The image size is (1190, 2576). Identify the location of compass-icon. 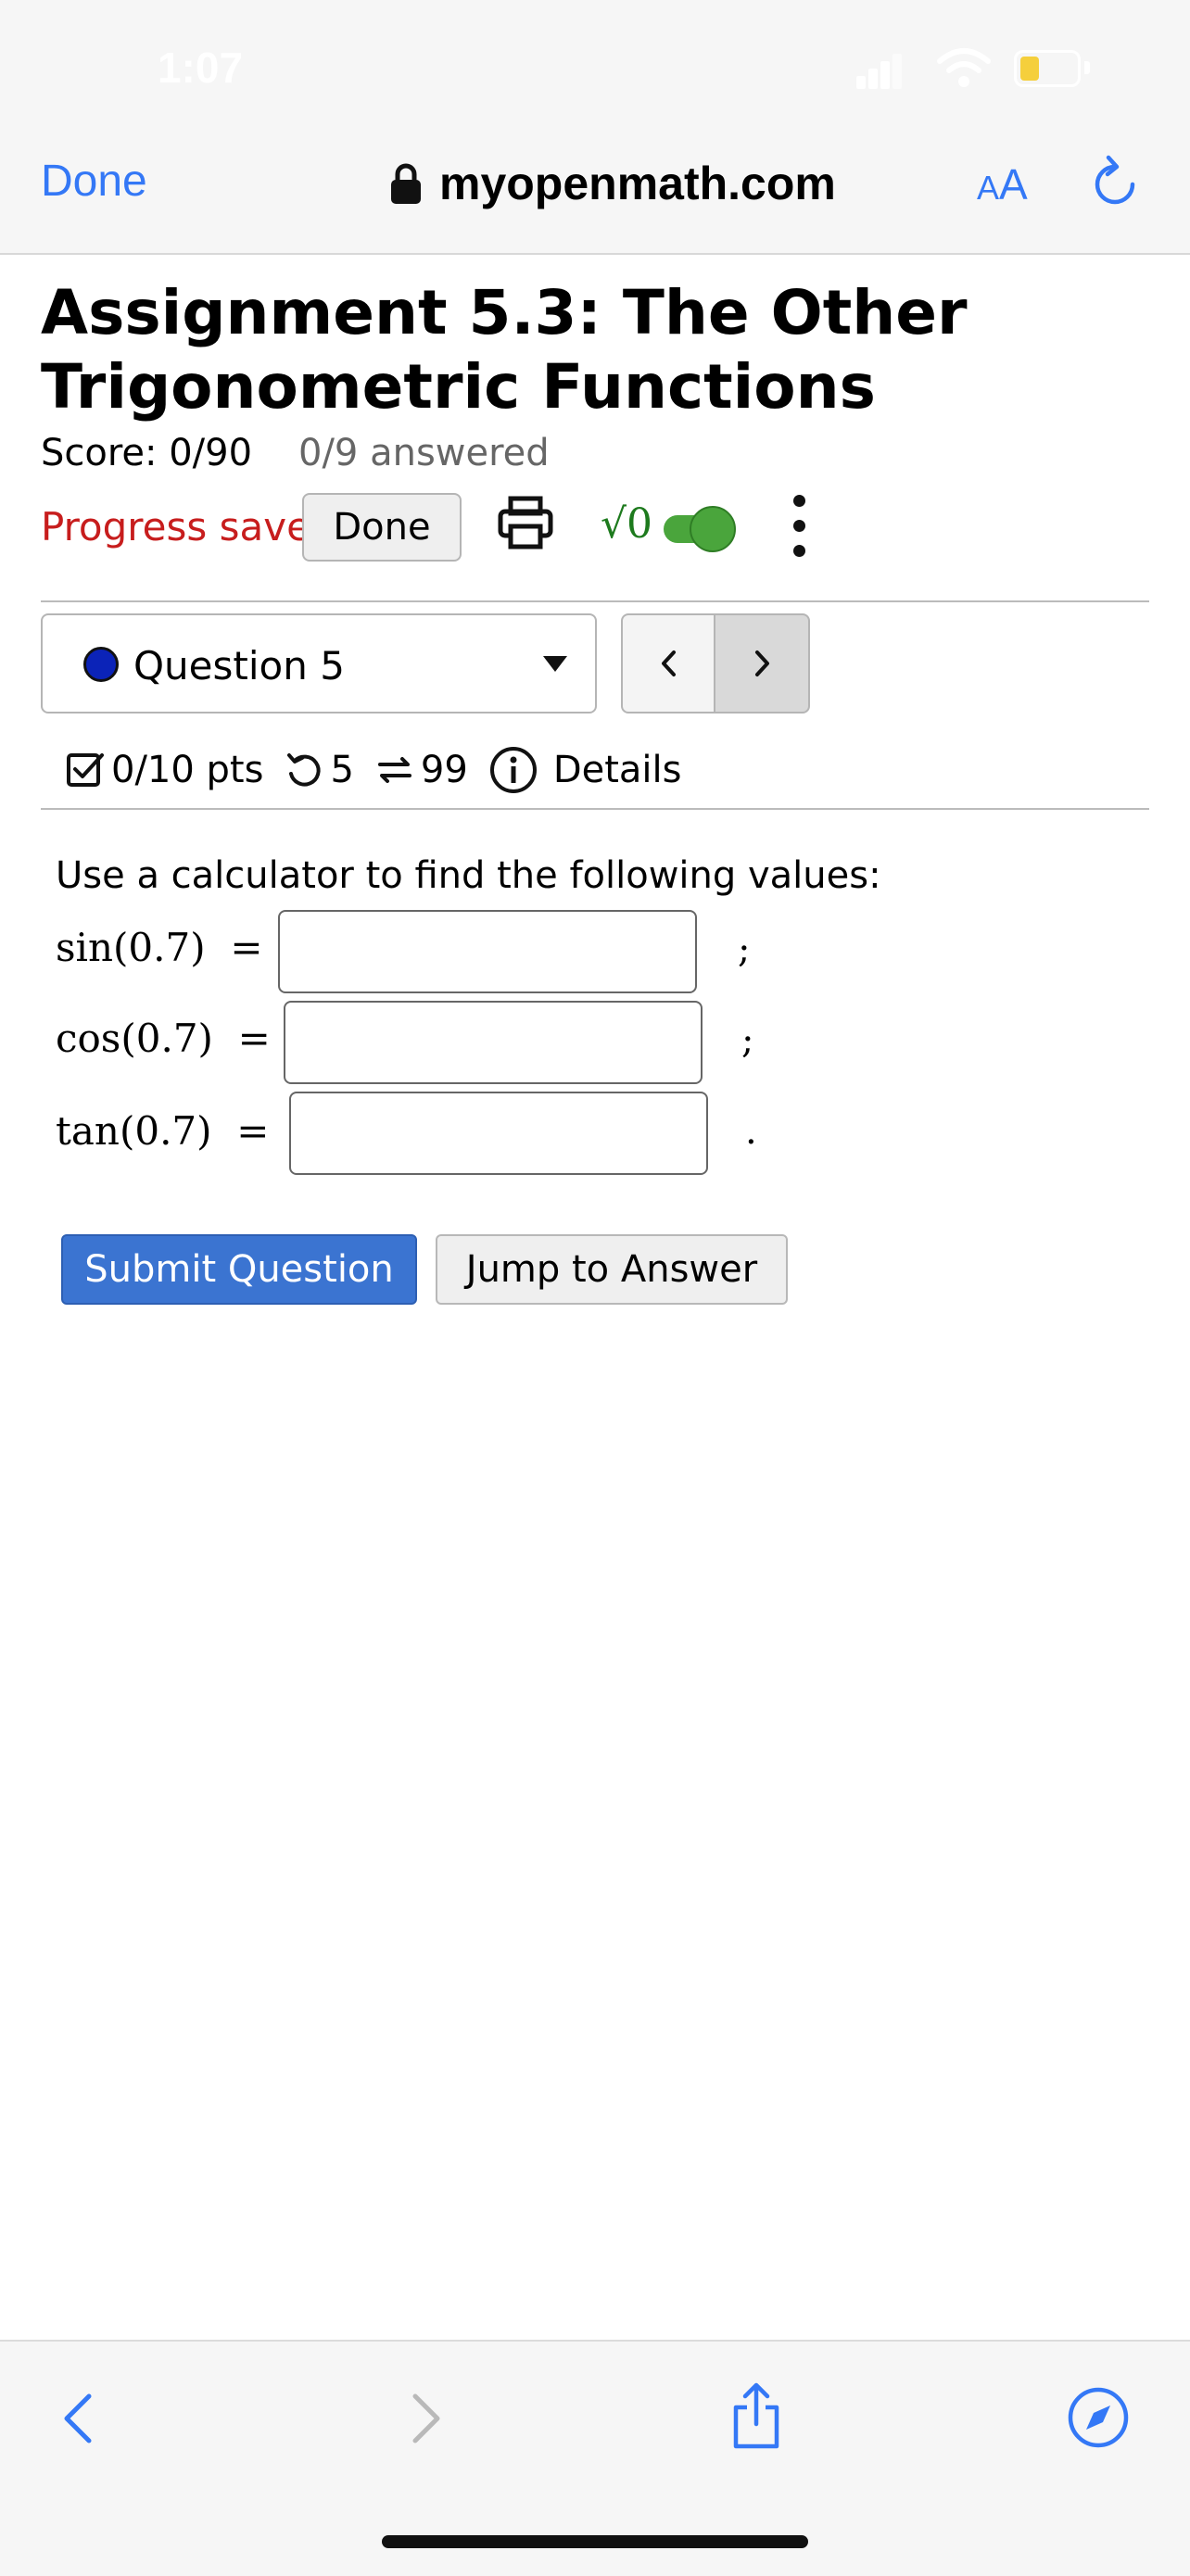
(1098, 2417).